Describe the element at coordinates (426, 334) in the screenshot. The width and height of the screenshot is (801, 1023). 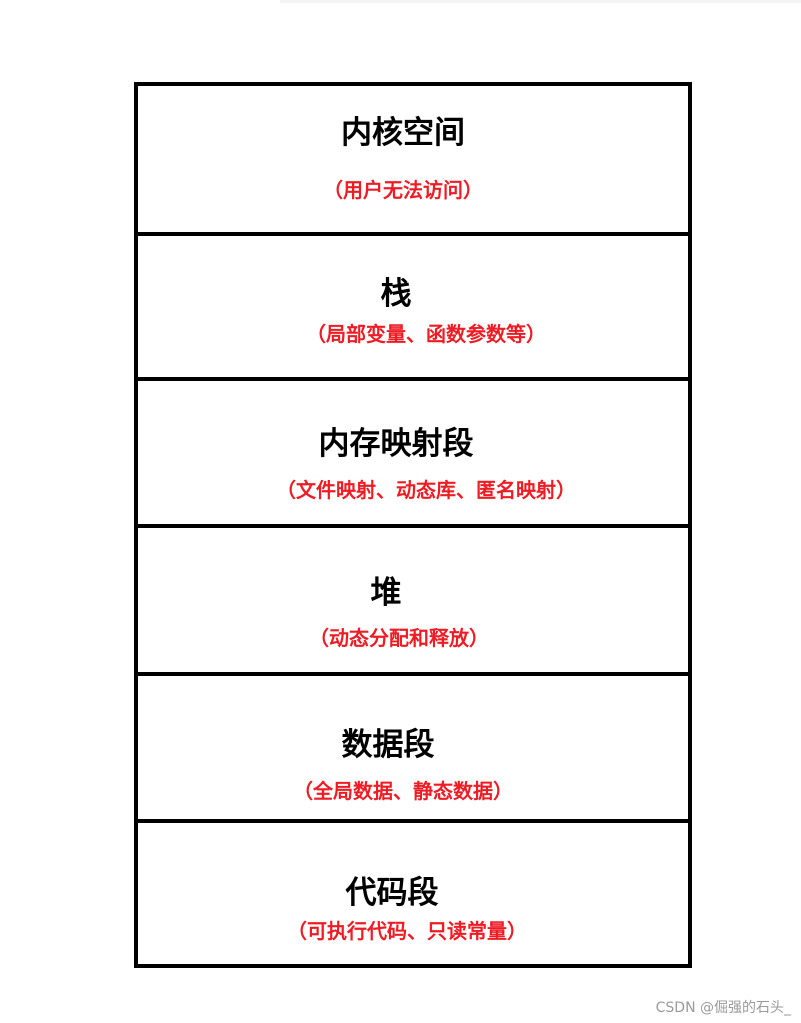
I see `segment-description: （局部变量、函数参数等）` at that location.